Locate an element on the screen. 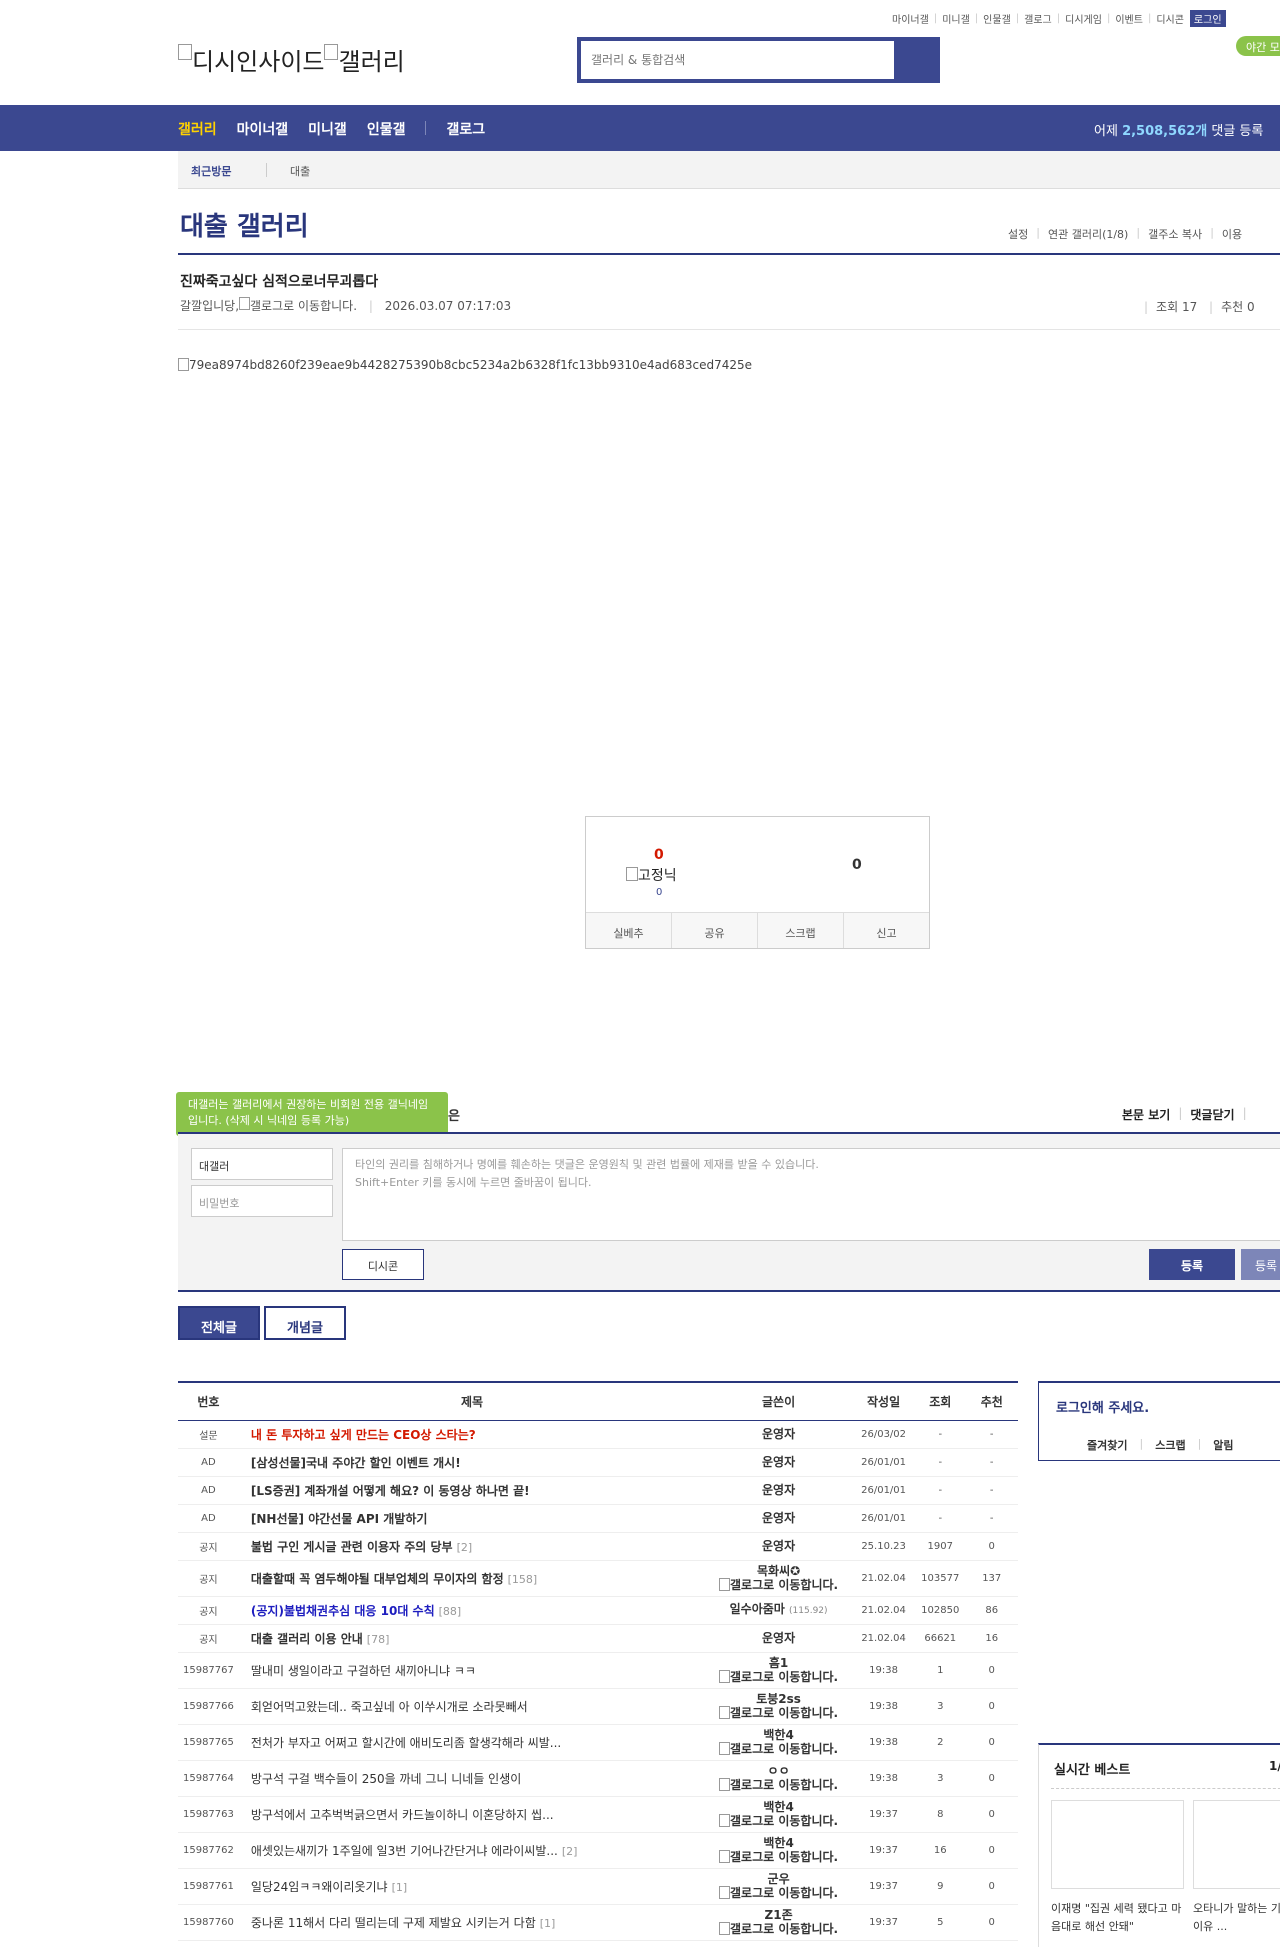  row-title: 회얻어먹고왔는데.. 죽고싶네 아 이쑤시개로 소라못빼서 is located at coordinates (389, 1707).